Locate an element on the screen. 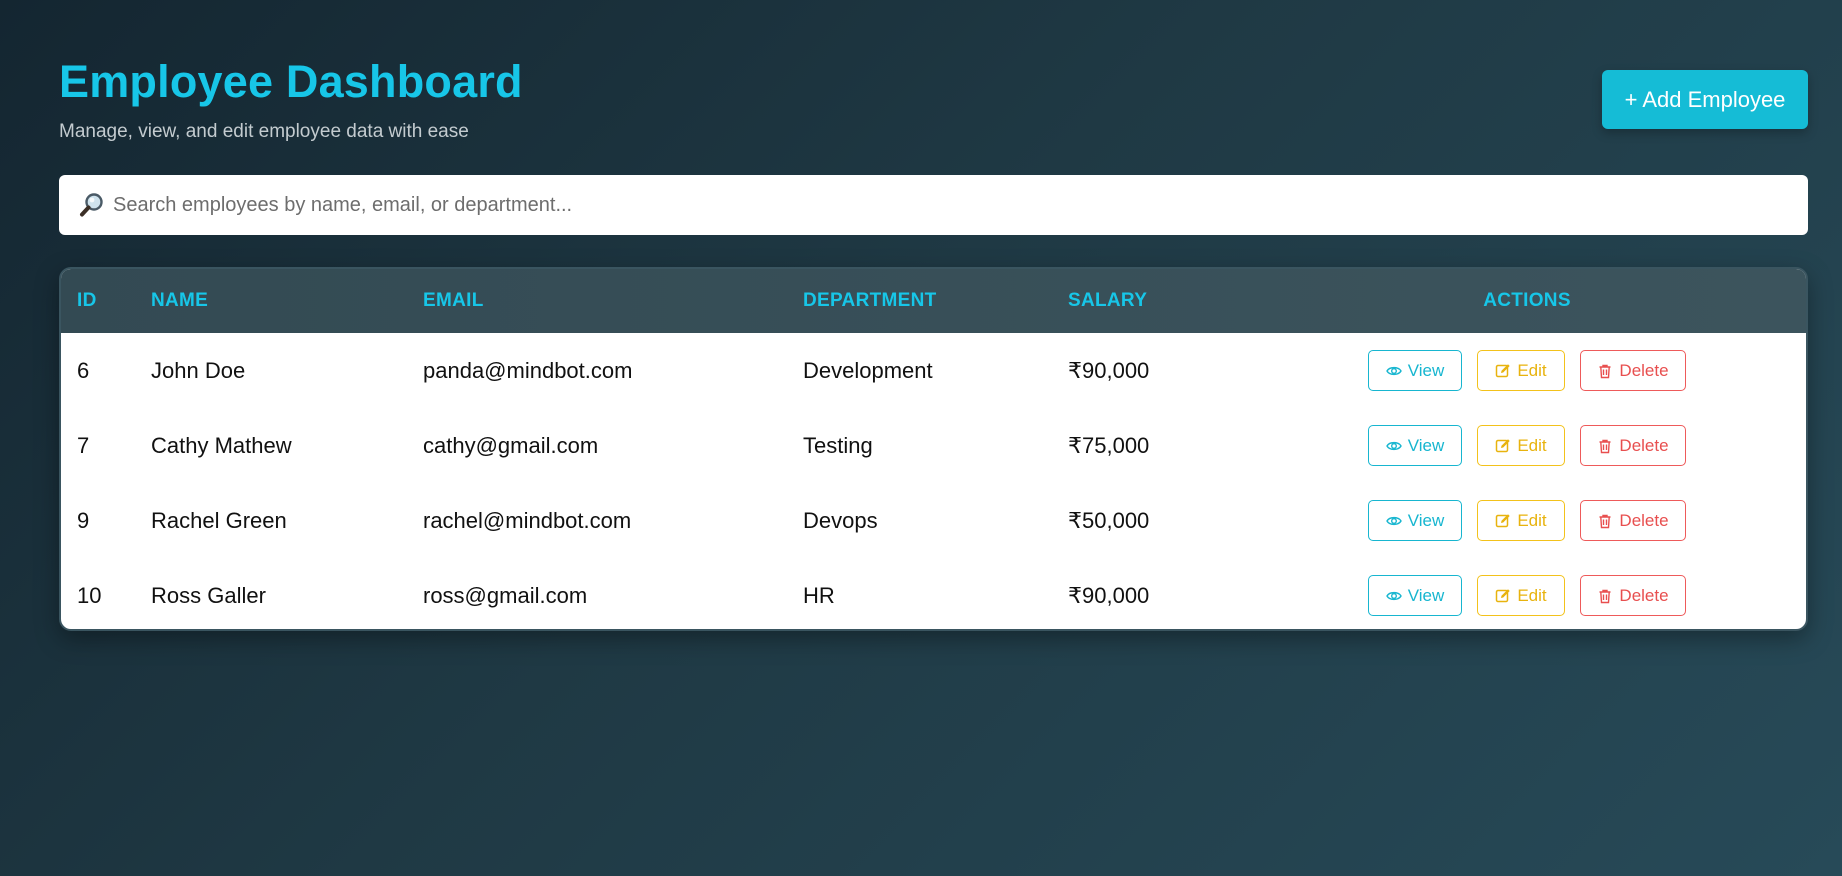 This screenshot has width=1842, height=876. search-input is located at coordinates (960, 205).